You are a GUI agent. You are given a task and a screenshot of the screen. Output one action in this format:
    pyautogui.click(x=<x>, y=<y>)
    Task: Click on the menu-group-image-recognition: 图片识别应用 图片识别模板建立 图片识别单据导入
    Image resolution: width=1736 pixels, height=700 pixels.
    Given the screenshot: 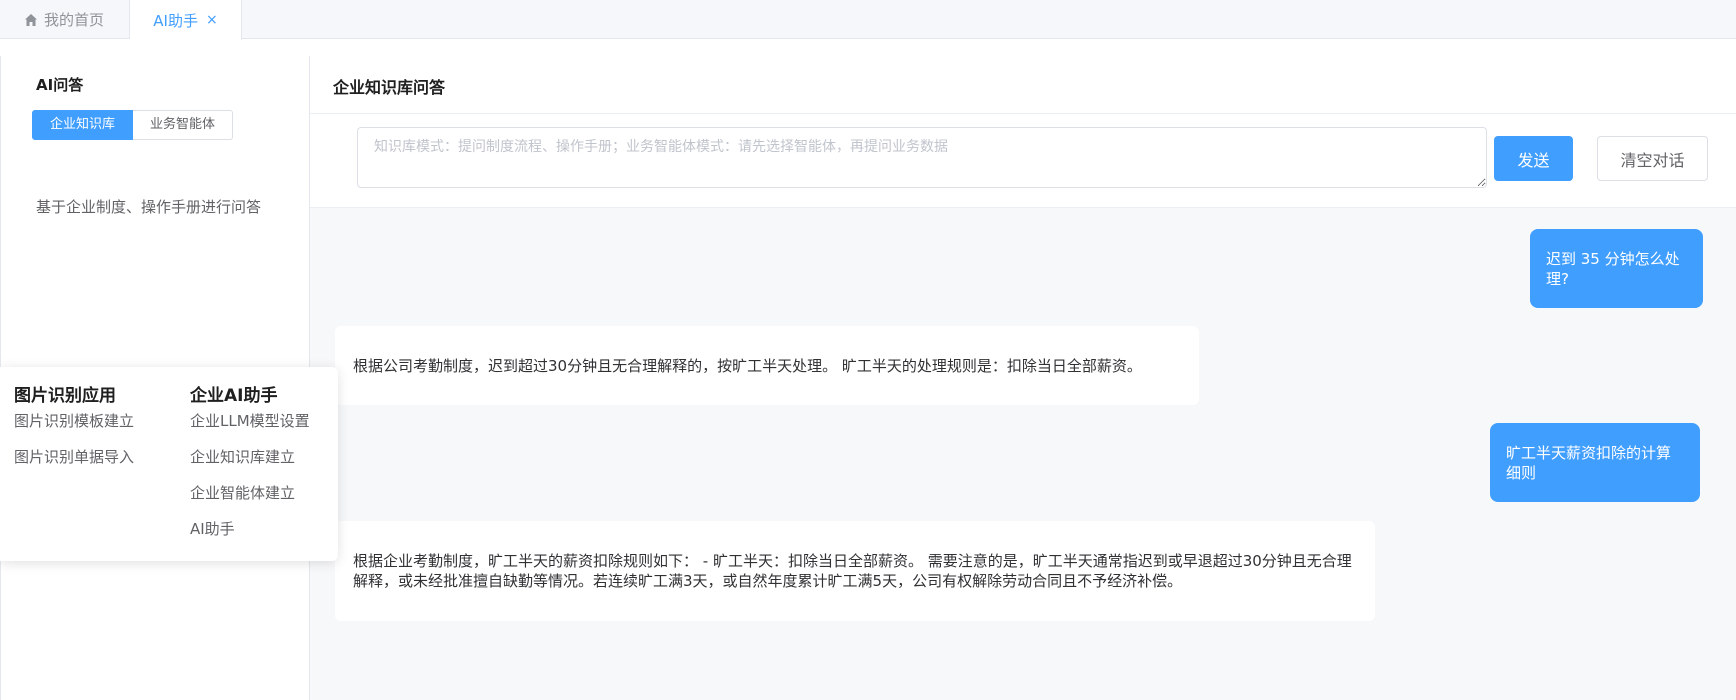 What is the action you would take?
    pyautogui.click(x=74, y=431)
    